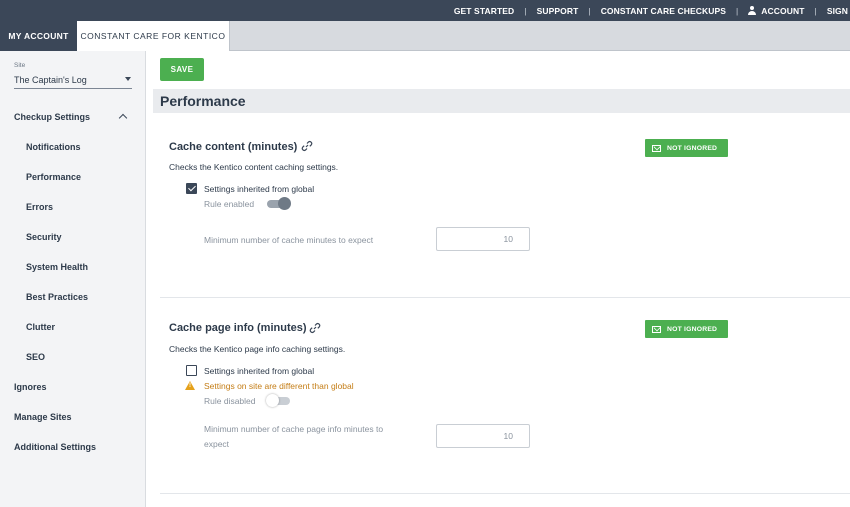  What do you see at coordinates (55, 447) in the screenshot?
I see `sidebar-item-additional-settings: Additional Settings` at bounding box center [55, 447].